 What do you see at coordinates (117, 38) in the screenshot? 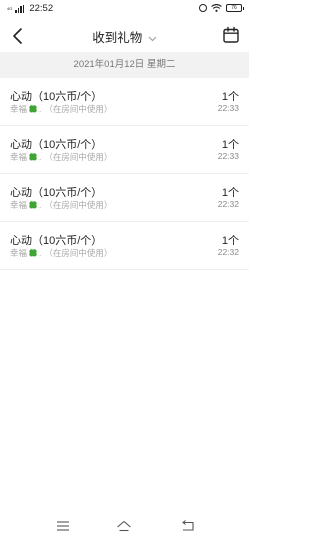
I see `page-title: 收到礼物` at bounding box center [117, 38].